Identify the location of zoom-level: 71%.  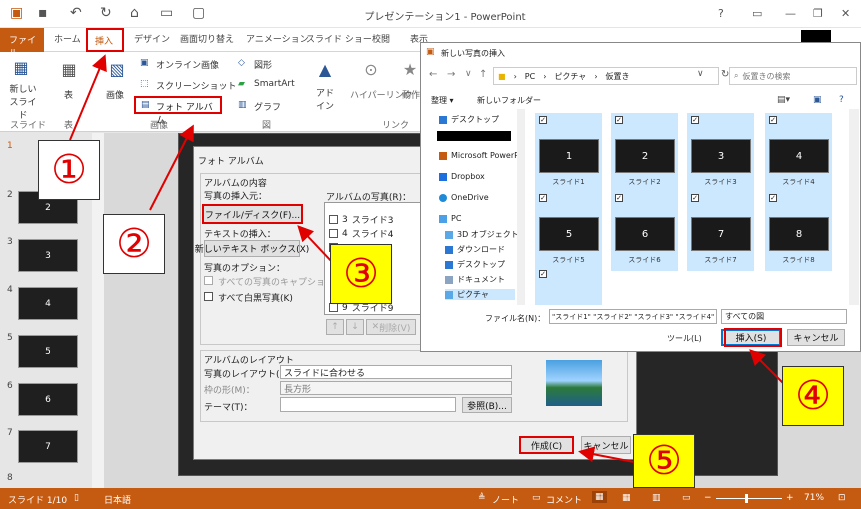
(814, 498).